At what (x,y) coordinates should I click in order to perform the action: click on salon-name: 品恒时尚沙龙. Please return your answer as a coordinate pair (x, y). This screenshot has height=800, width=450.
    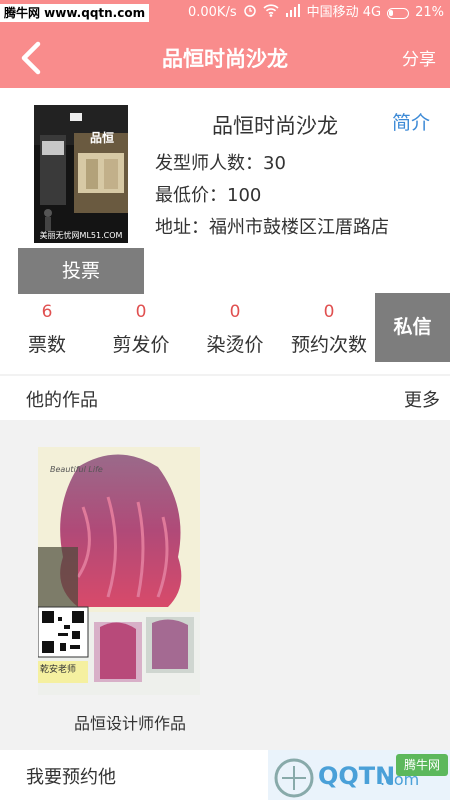
    Looking at the image, I should click on (275, 126).